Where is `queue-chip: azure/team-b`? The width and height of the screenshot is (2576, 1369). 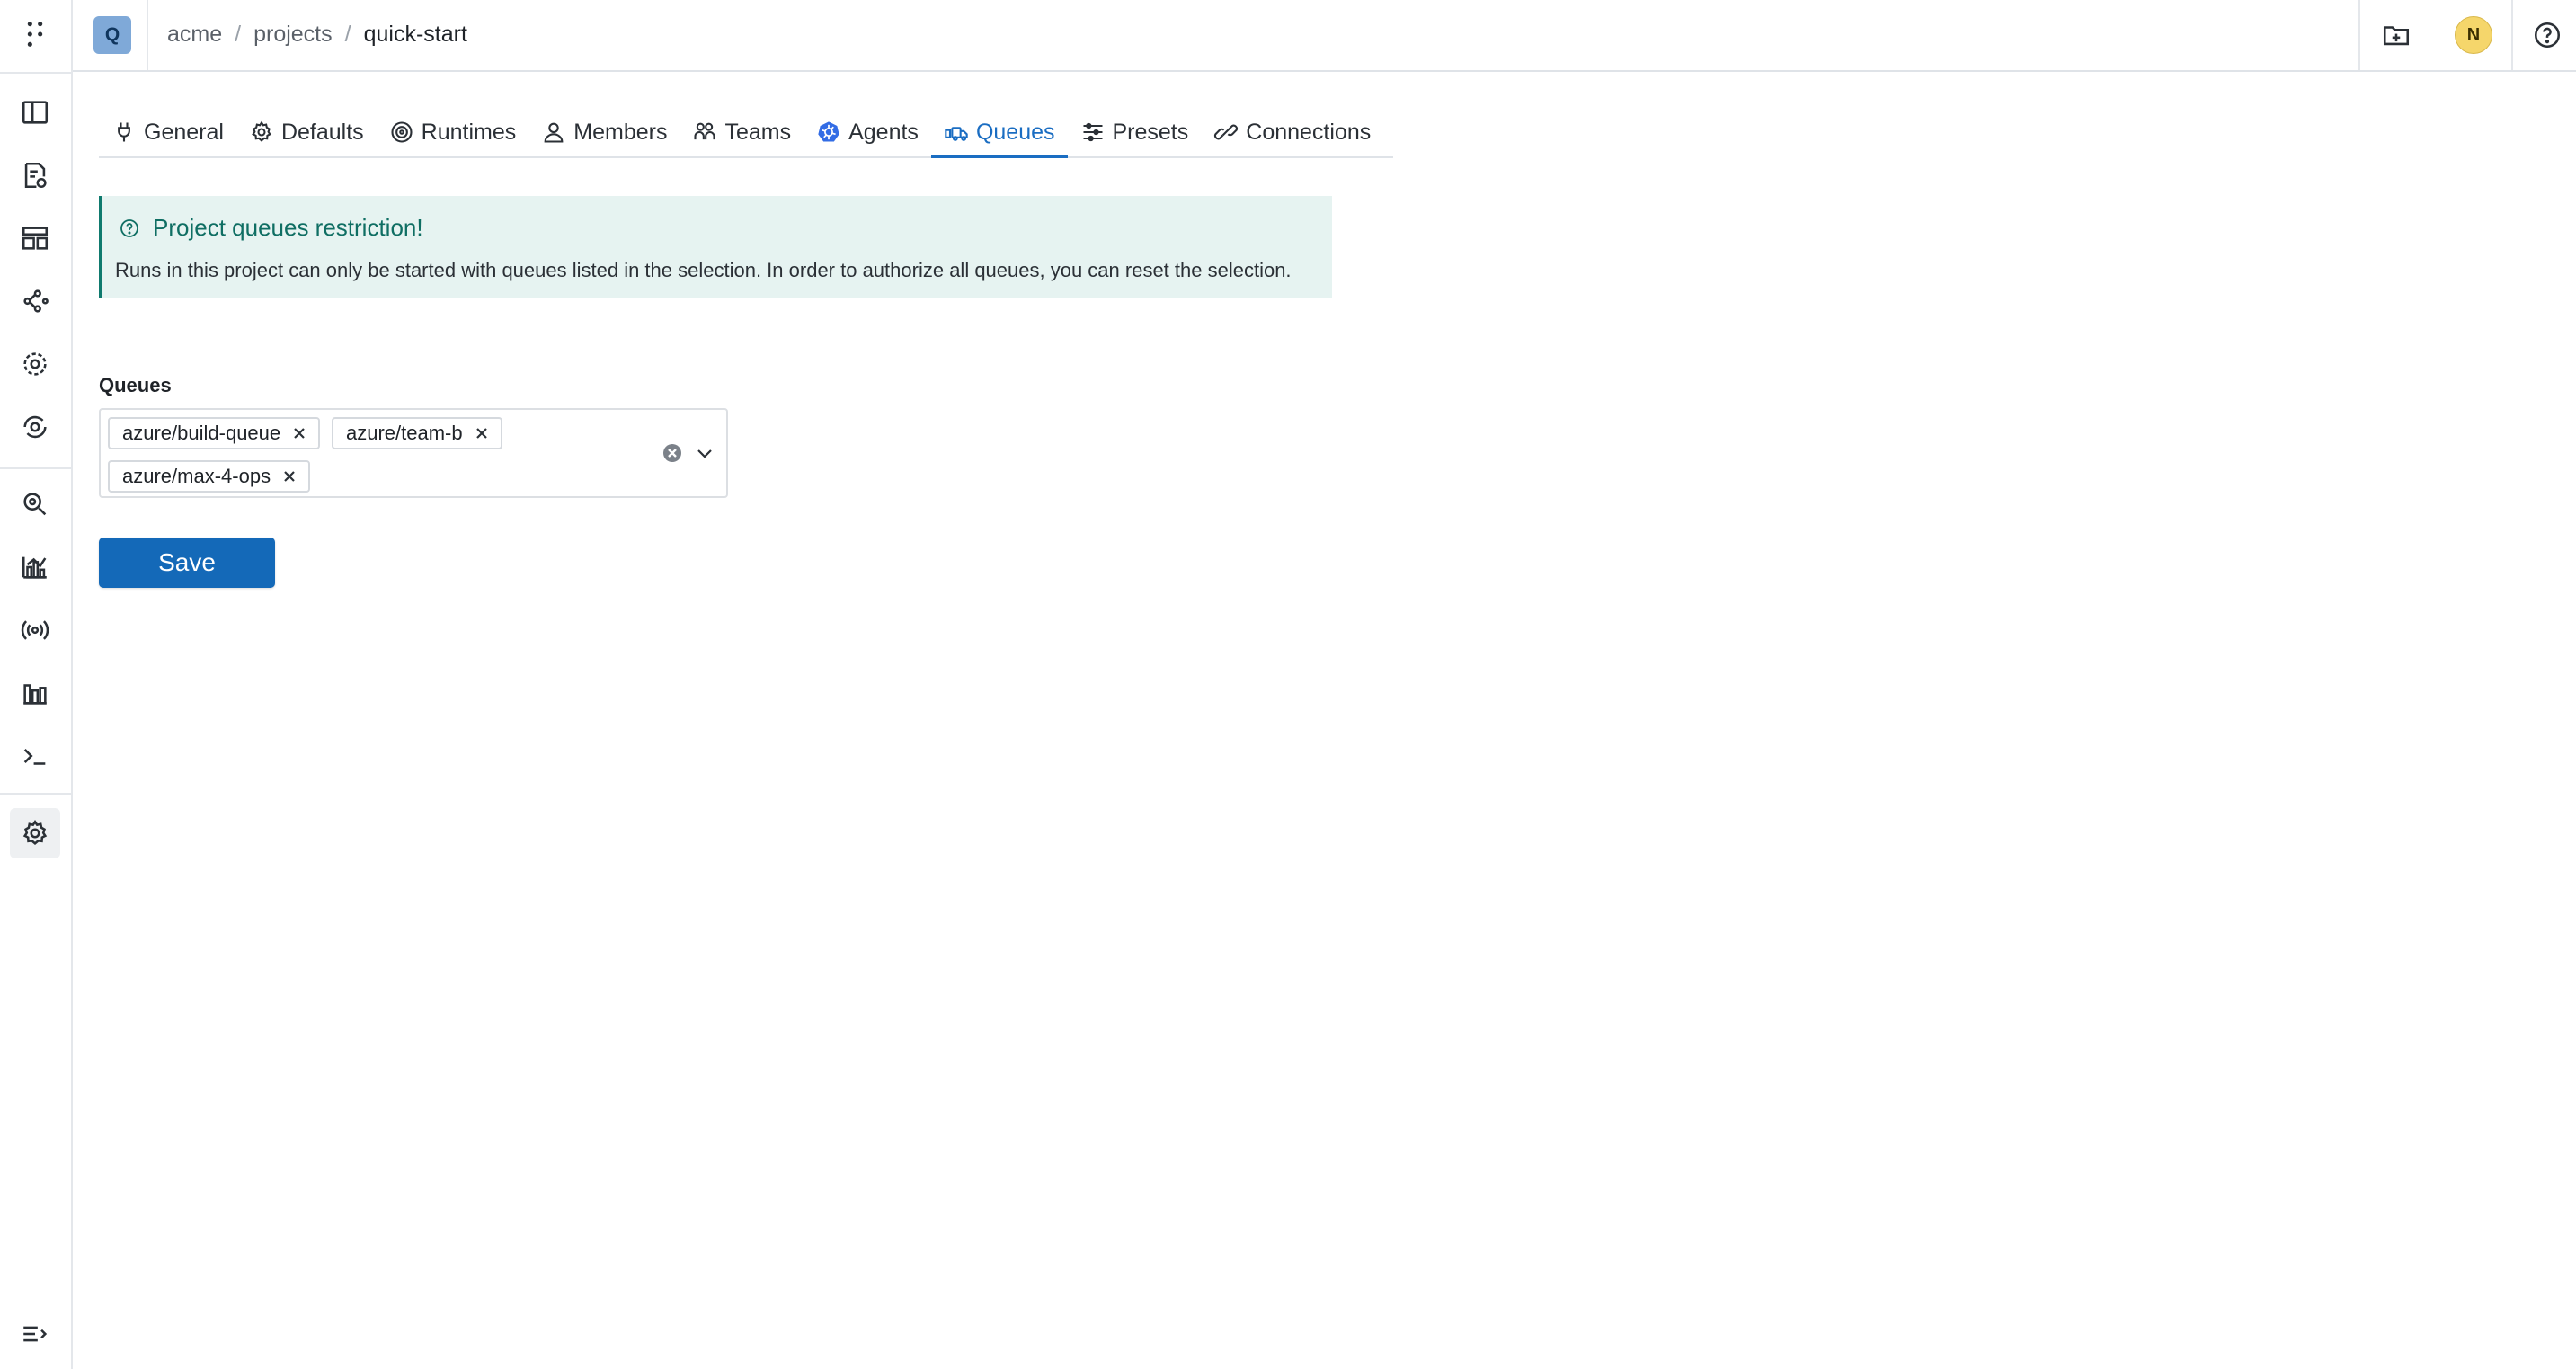 queue-chip: azure/team-b is located at coordinates (417, 433).